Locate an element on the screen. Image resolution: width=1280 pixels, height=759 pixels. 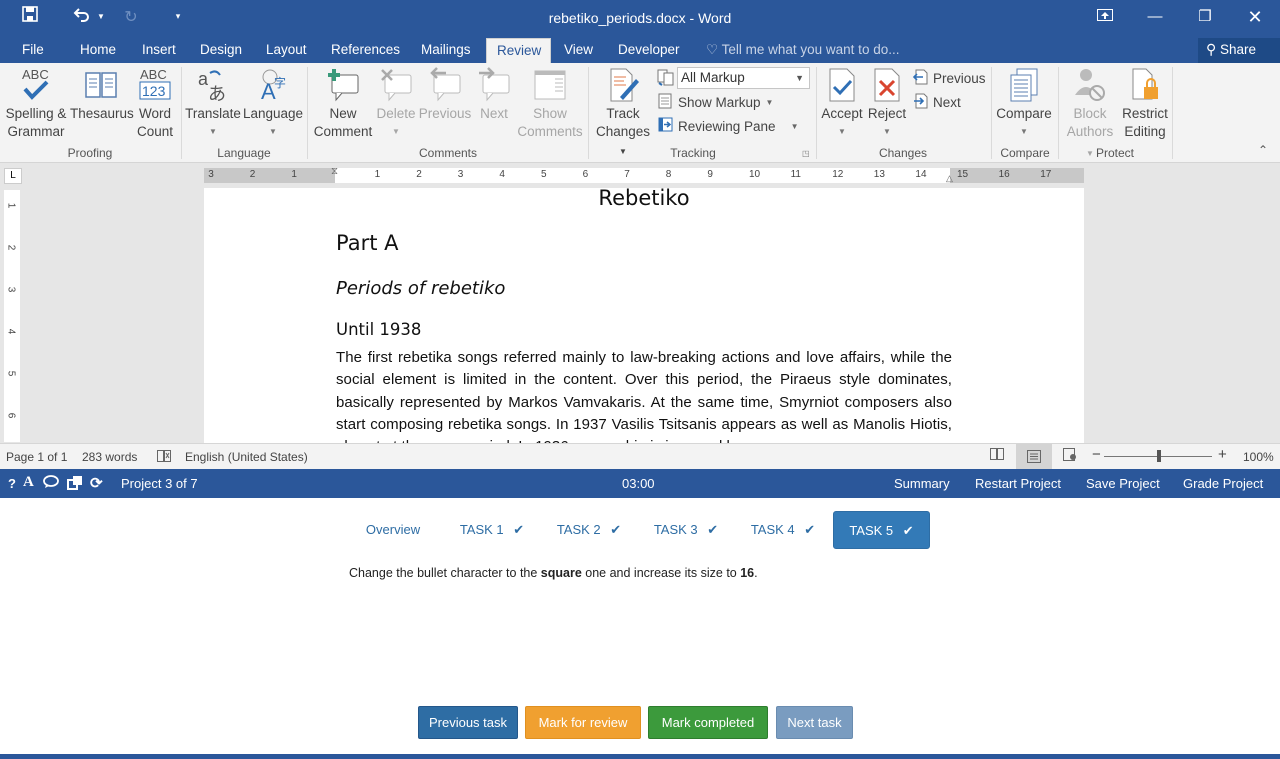
thesaurus-button: Thesaurus is located at coordinates (102, 95).